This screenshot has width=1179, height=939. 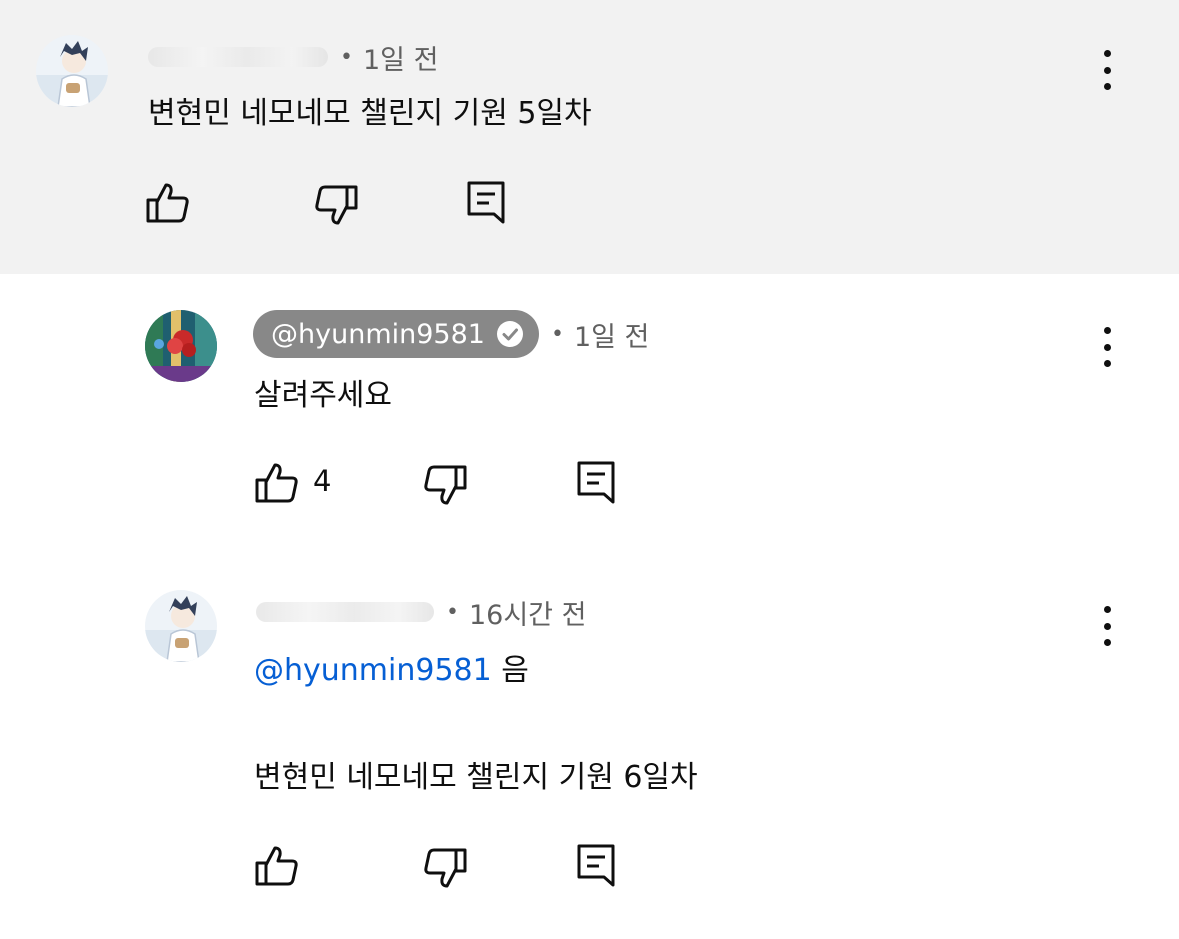 I want to click on comment-text-after-mention: 음, so click(x=510, y=670).